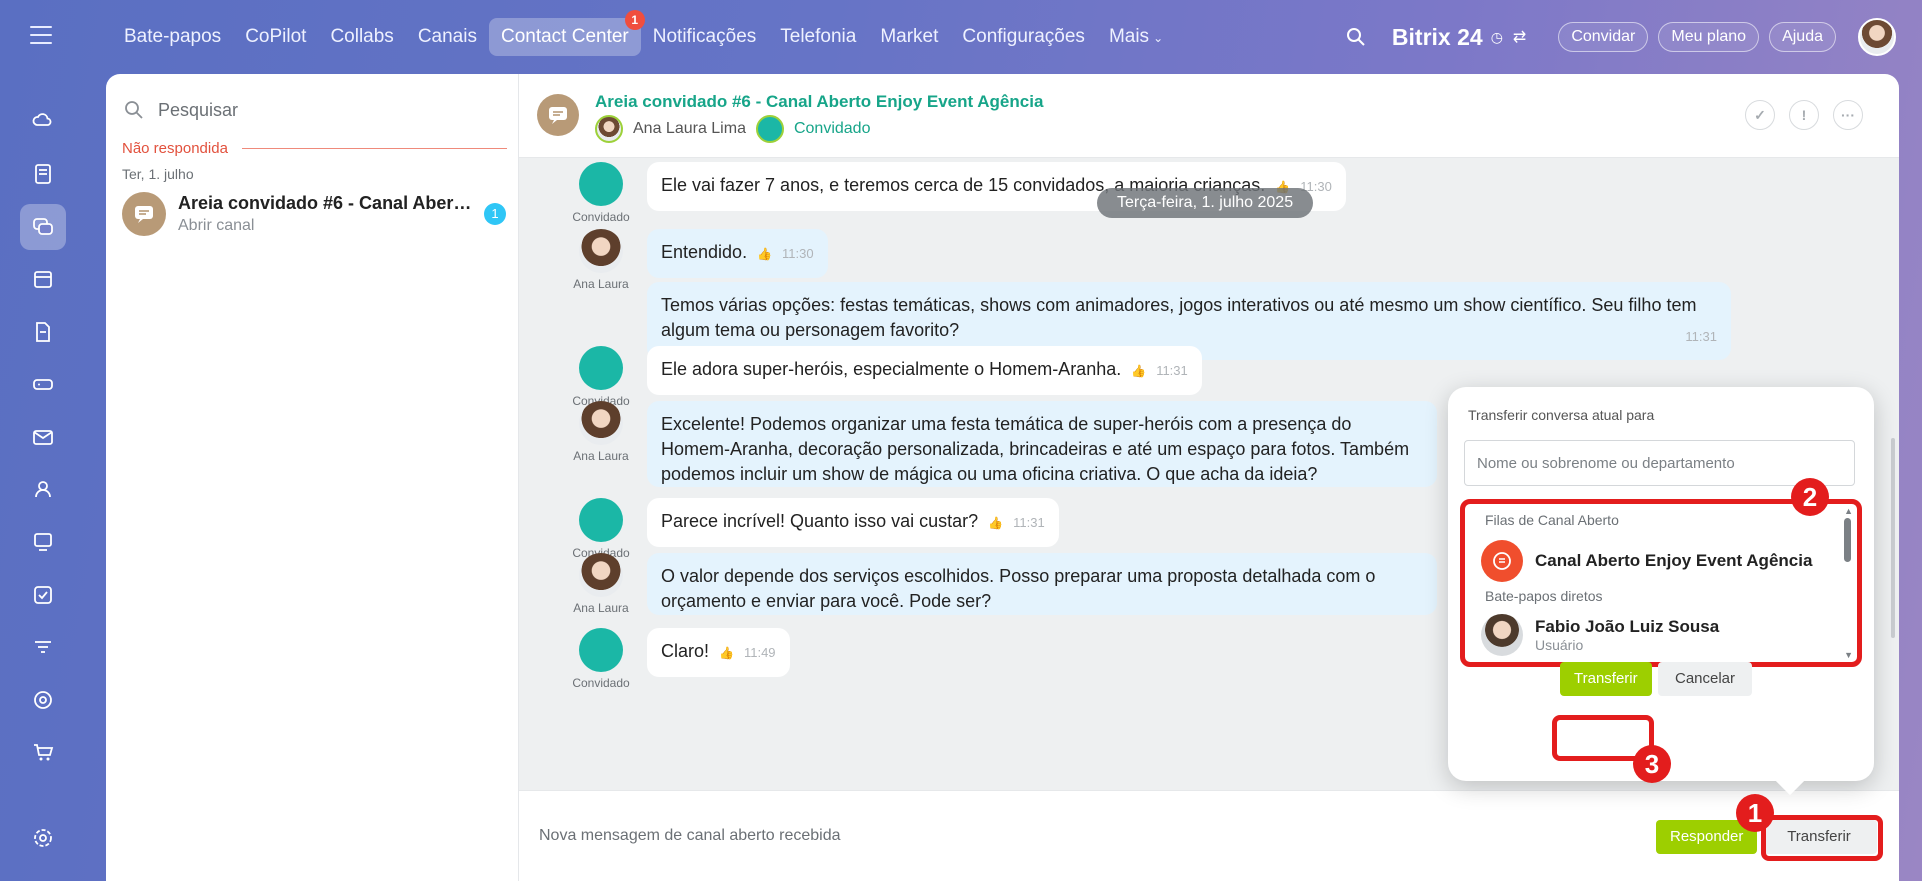 The height and width of the screenshot is (881, 1922). I want to click on message-bubble: Entendido. 👍 11:30, so click(737, 253).